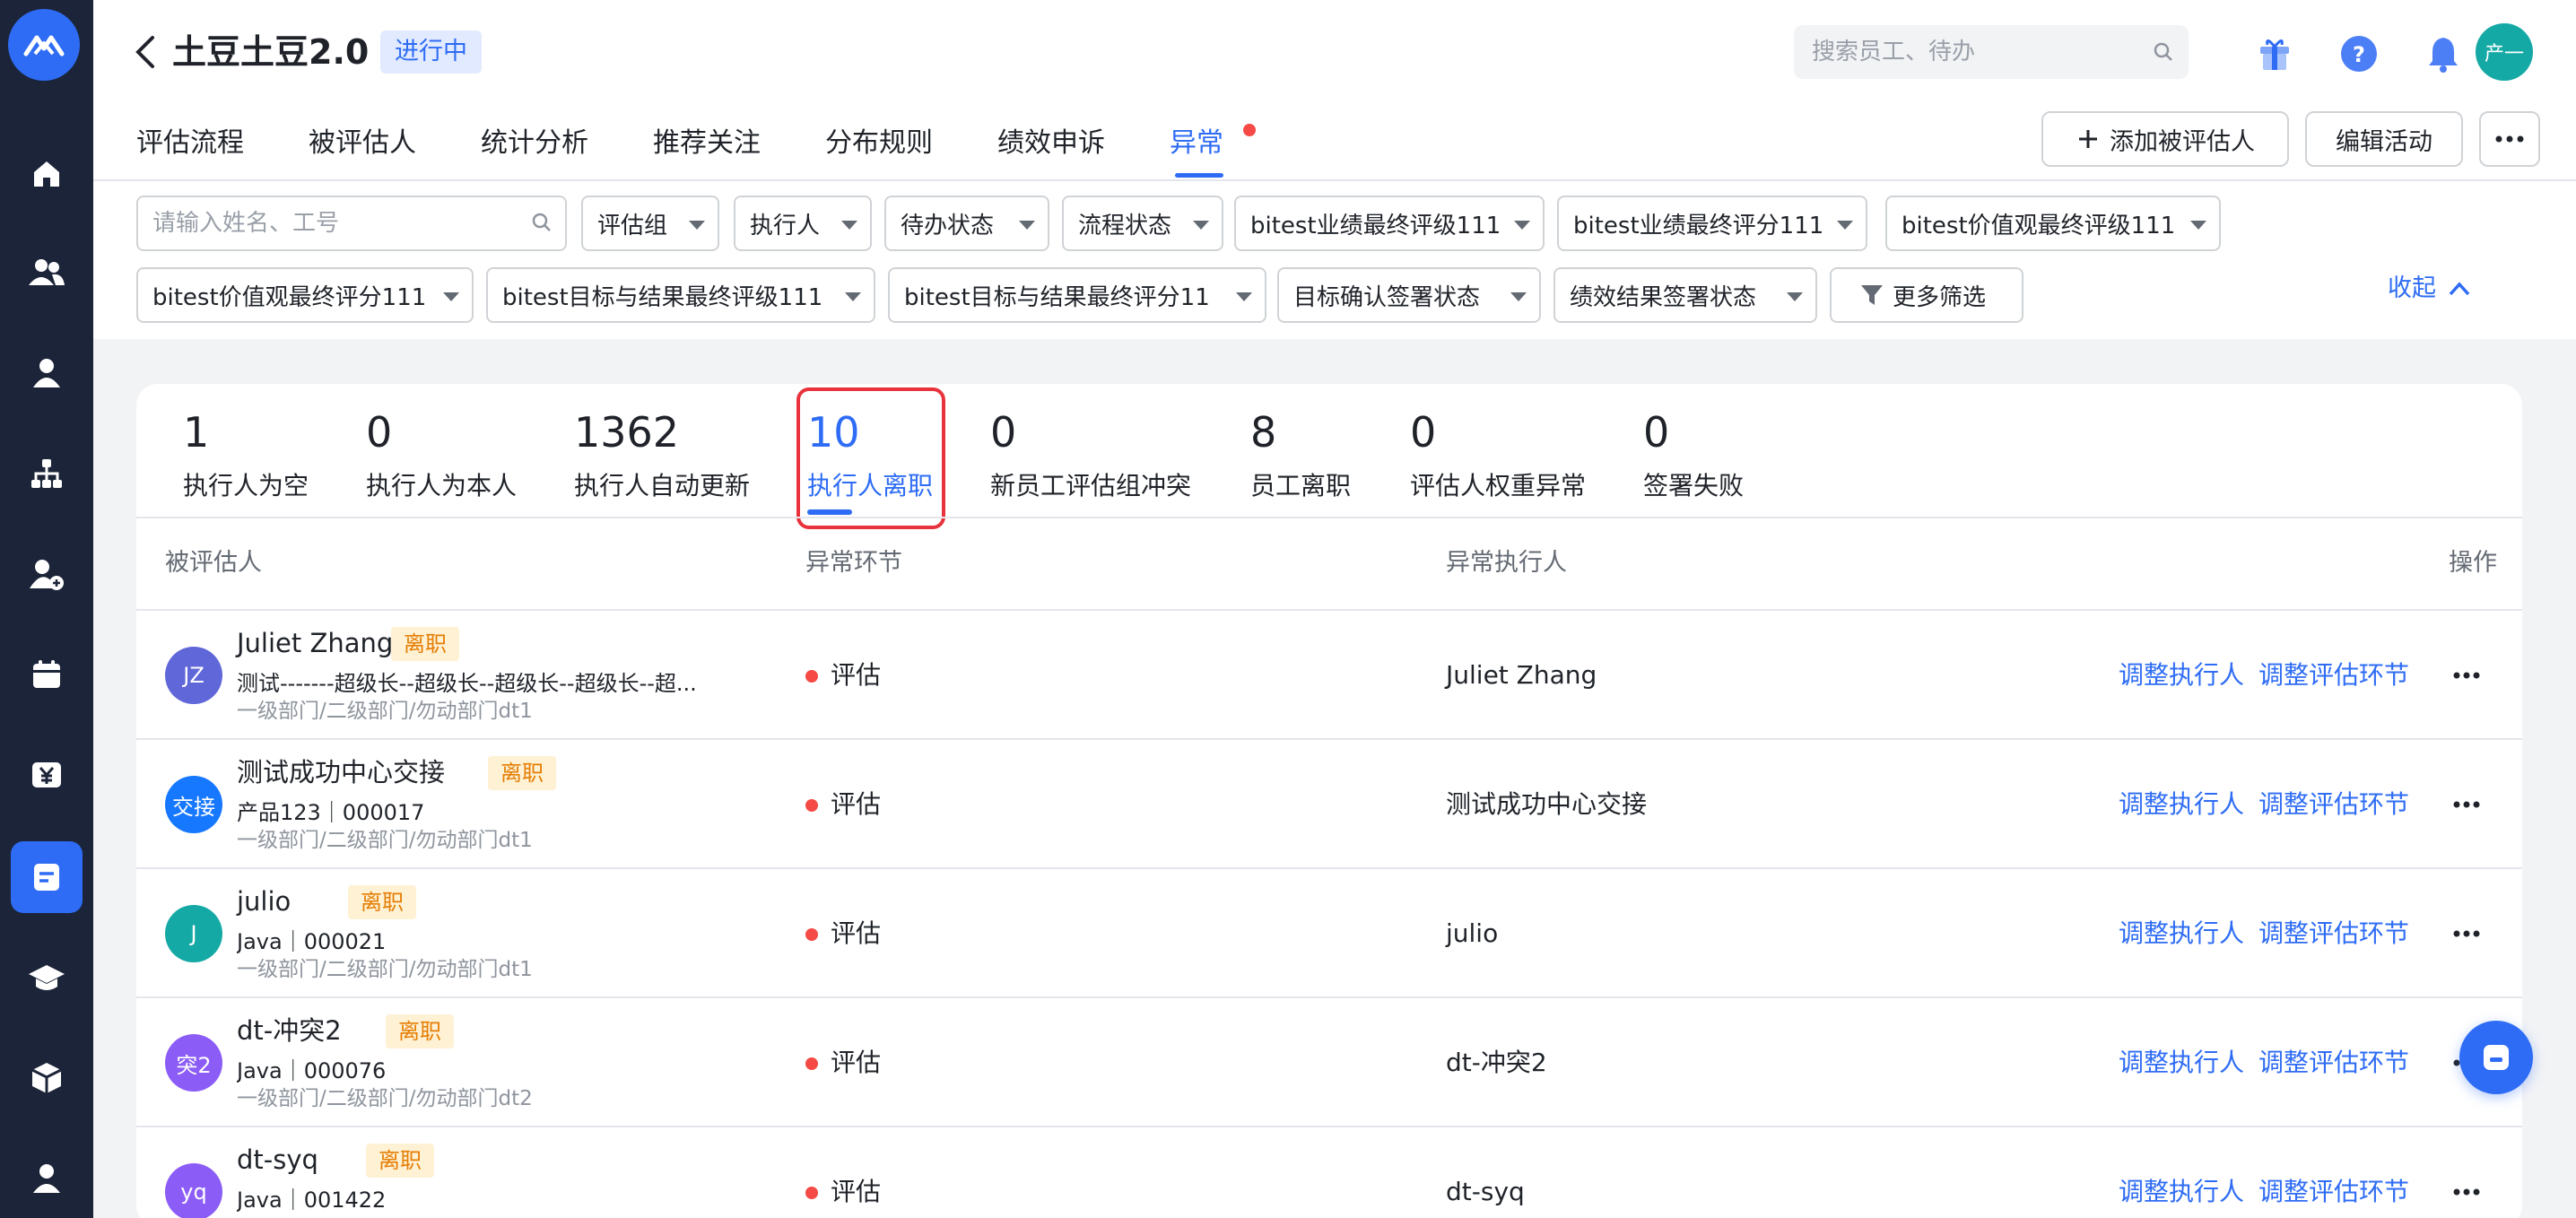 This screenshot has height=1218, width=2576. I want to click on calendar-icon, so click(47, 675).